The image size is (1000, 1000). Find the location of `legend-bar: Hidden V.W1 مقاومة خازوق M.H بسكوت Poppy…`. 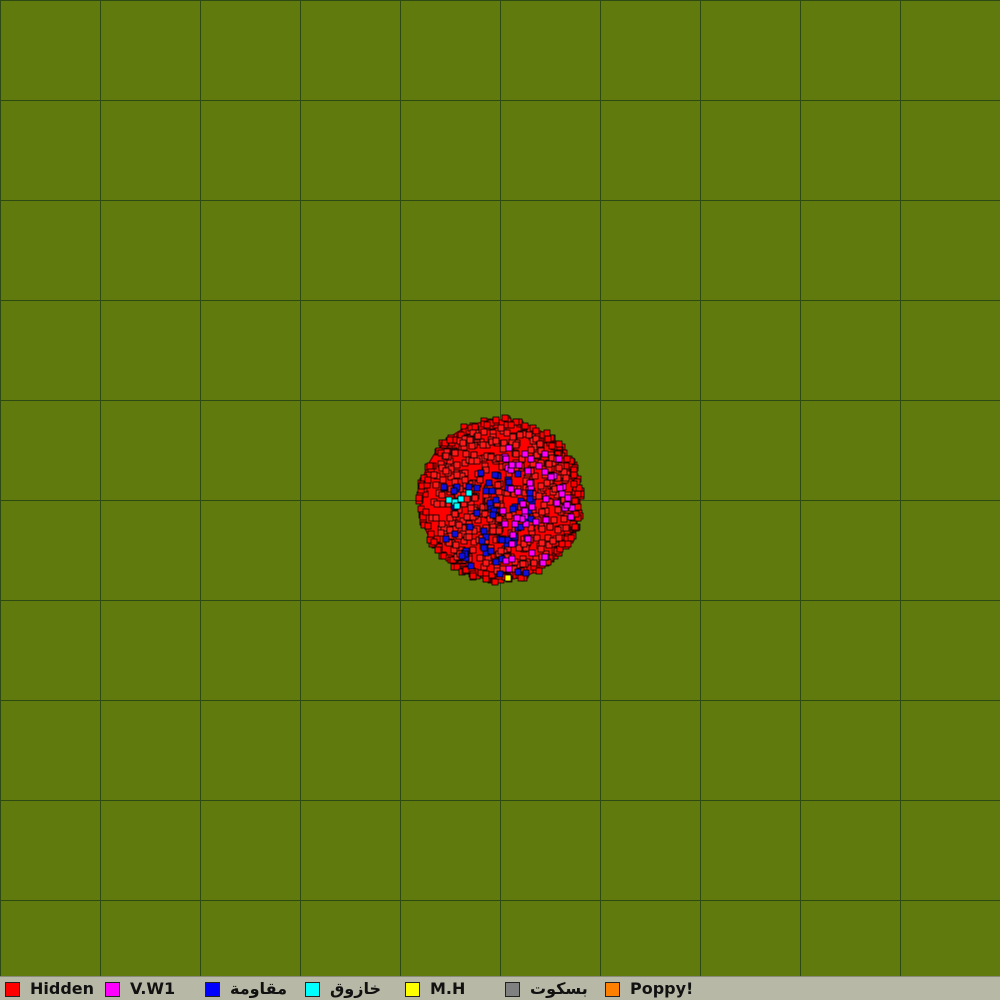

legend-bar: Hidden V.W1 مقاومة خازوق M.H بسكوت Poppy… is located at coordinates (500, 988).